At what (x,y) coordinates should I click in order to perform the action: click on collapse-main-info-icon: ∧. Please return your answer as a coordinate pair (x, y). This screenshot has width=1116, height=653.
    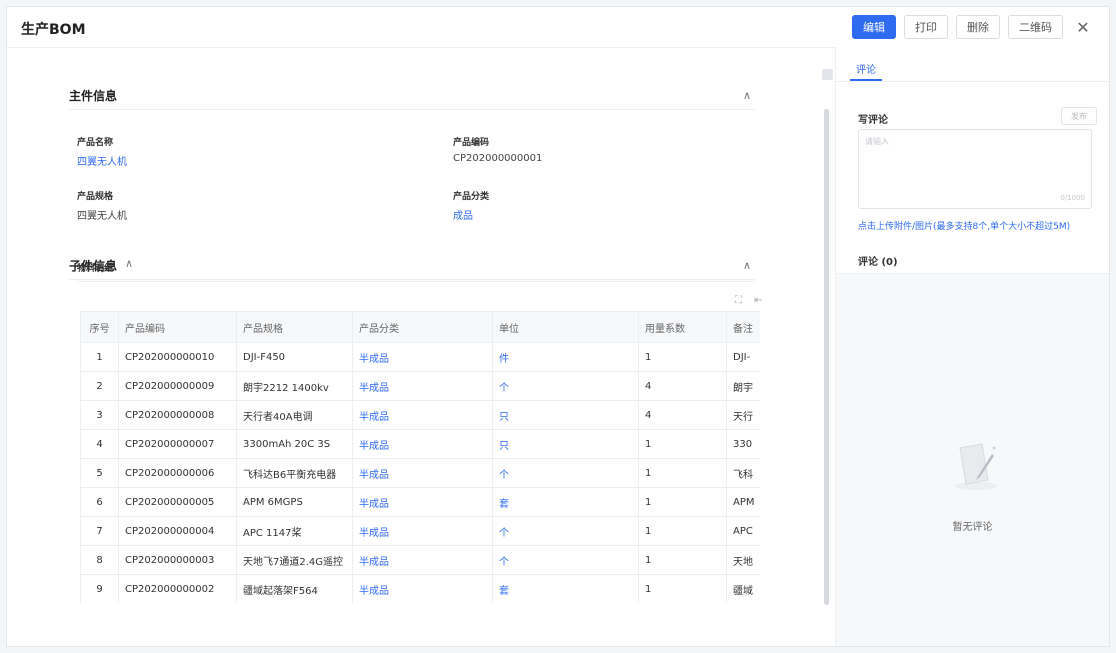
    Looking at the image, I should click on (747, 95).